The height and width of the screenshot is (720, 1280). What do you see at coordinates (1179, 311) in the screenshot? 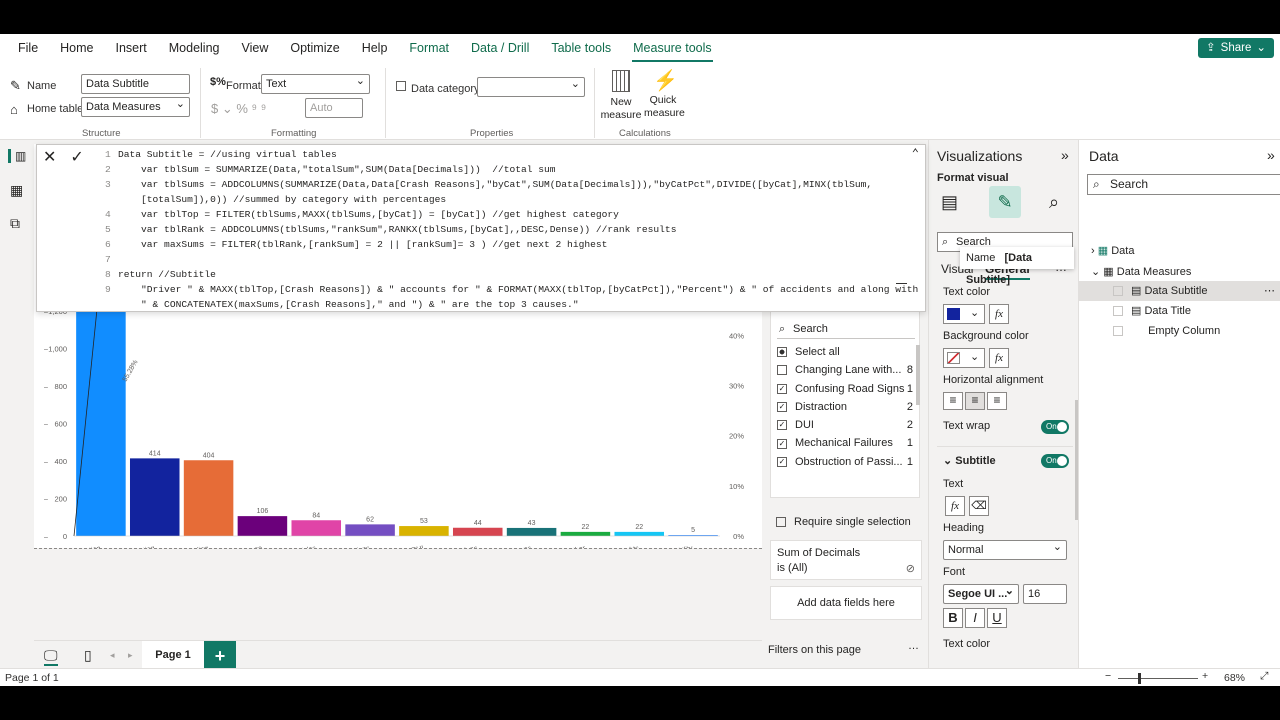
I see `field-data-title: ▤ Data Title` at bounding box center [1179, 311].